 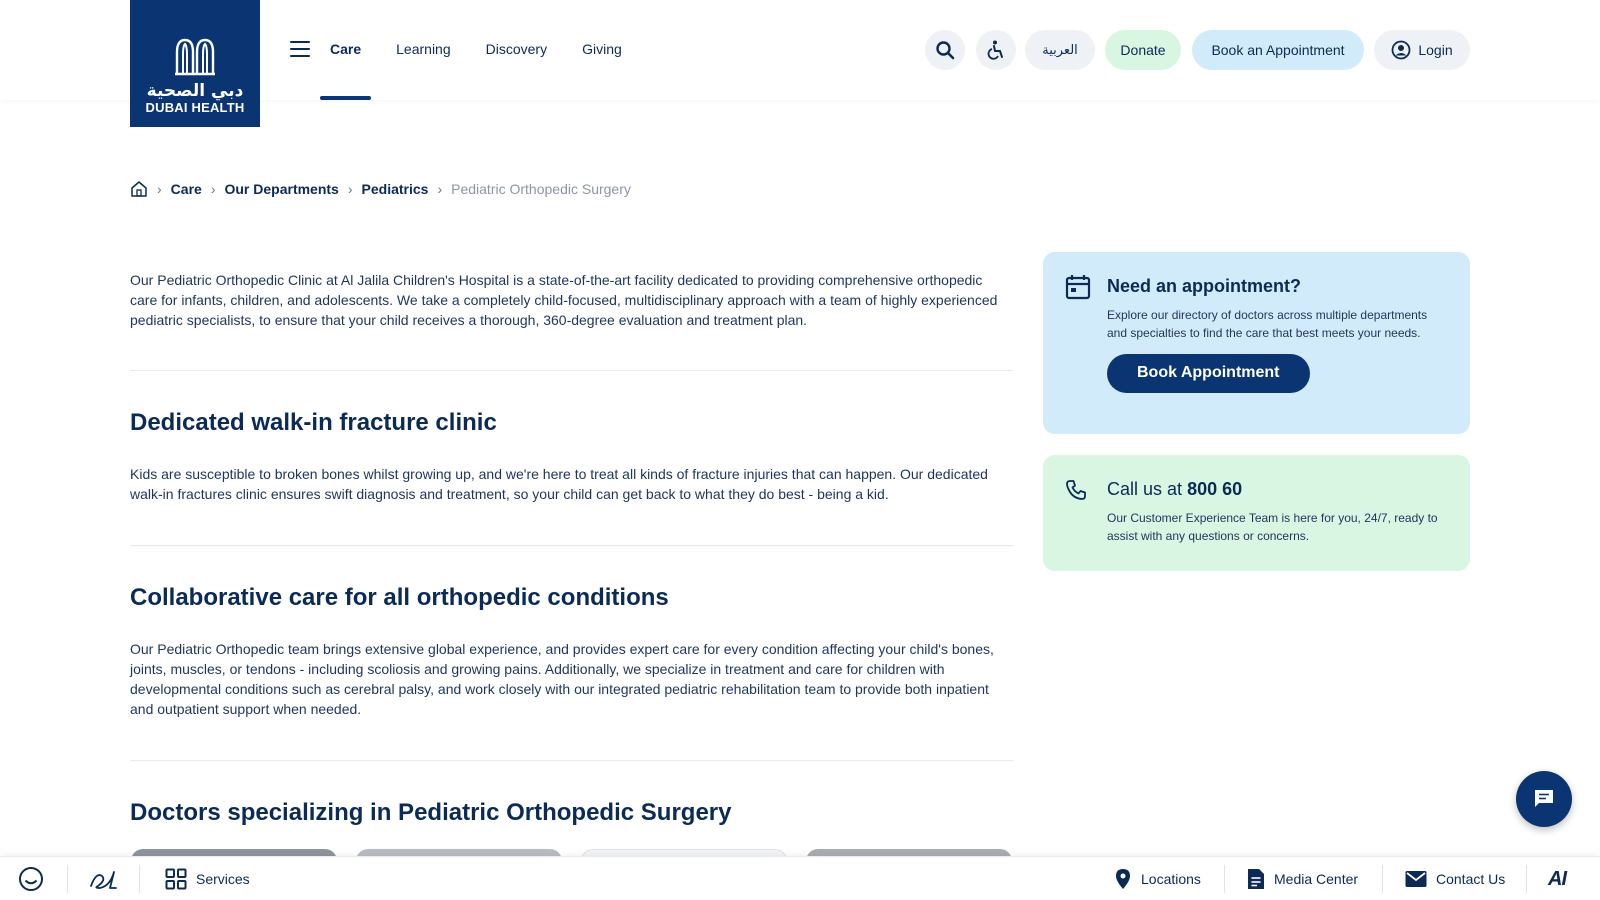 I want to click on call-number: 800 60, so click(x=1214, y=489).